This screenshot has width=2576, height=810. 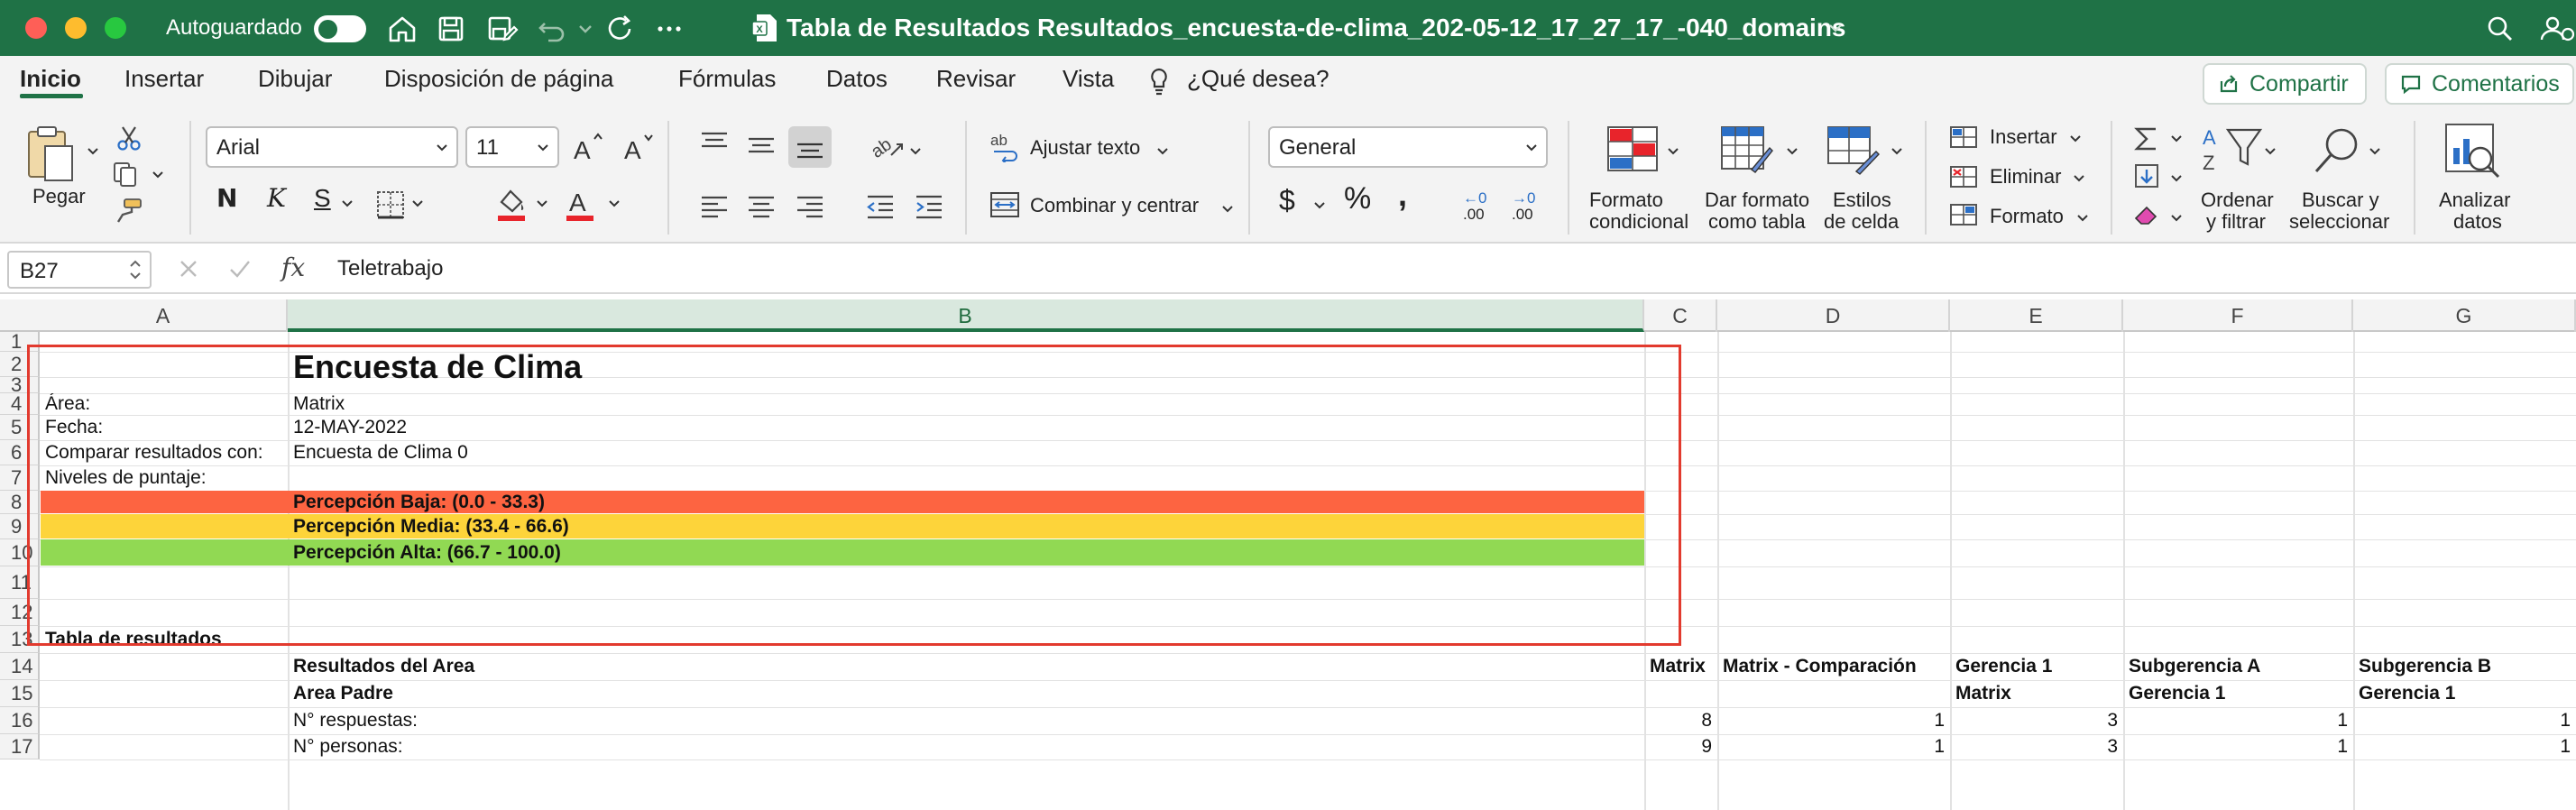 What do you see at coordinates (1227, 208) in the screenshot?
I see `merge-center-dropdown-icon` at bounding box center [1227, 208].